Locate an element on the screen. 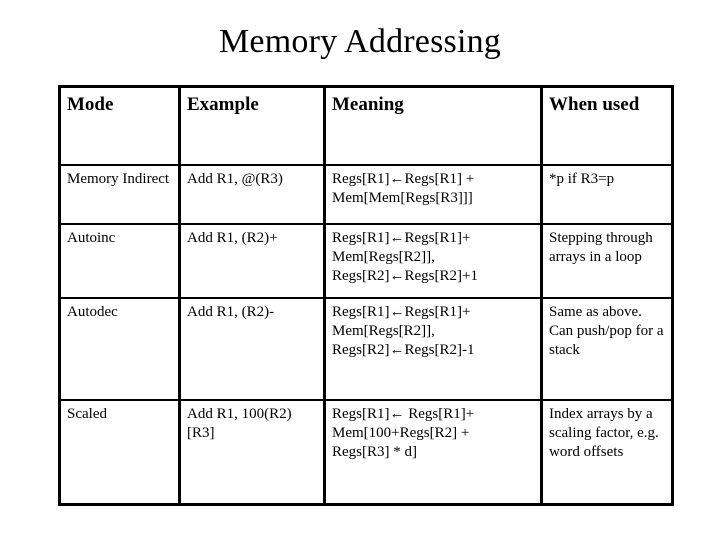 This screenshot has height=540, width=720. cell-mode: Autoinc is located at coordinates (119, 260).